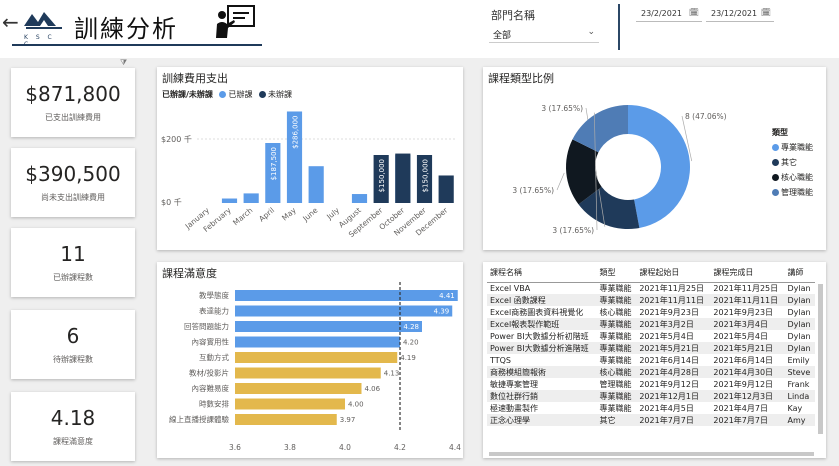 Image resolution: width=839 pixels, height=466 pixels. What do you see at coordinates (544, 34) in the screenshot?
I see `dept-filter-dropdown: 全部 ⌄` at bounding box center [544, 34].